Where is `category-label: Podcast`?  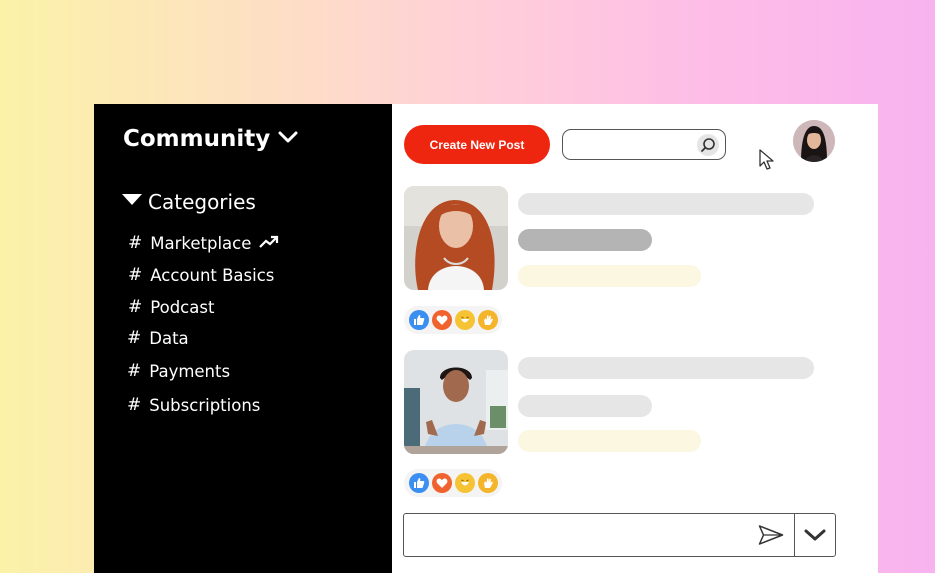
category-label: Podcast is located at coordinates (182, 307).